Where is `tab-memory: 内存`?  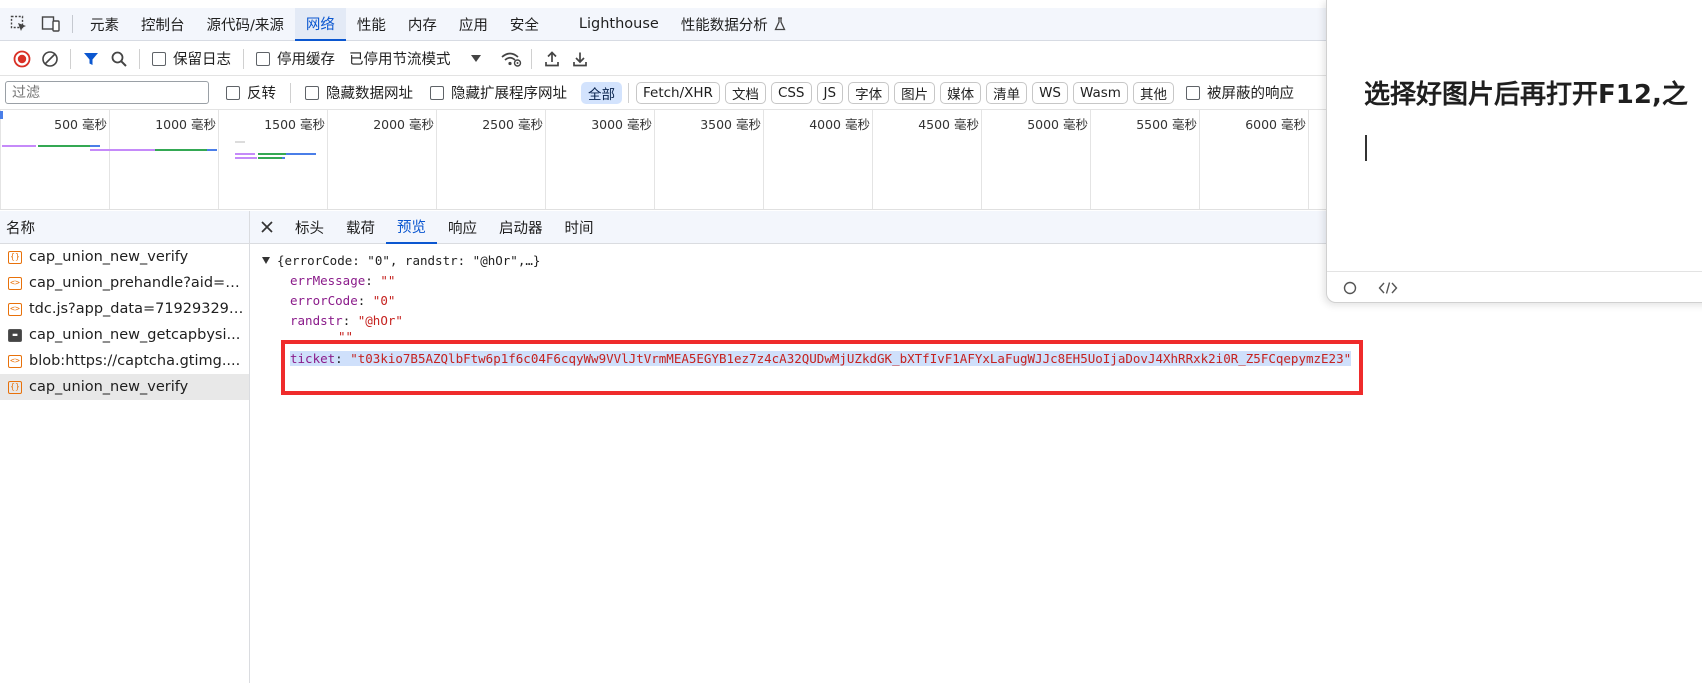
tab-memory: 内存 is located at coordinates (422, 24).